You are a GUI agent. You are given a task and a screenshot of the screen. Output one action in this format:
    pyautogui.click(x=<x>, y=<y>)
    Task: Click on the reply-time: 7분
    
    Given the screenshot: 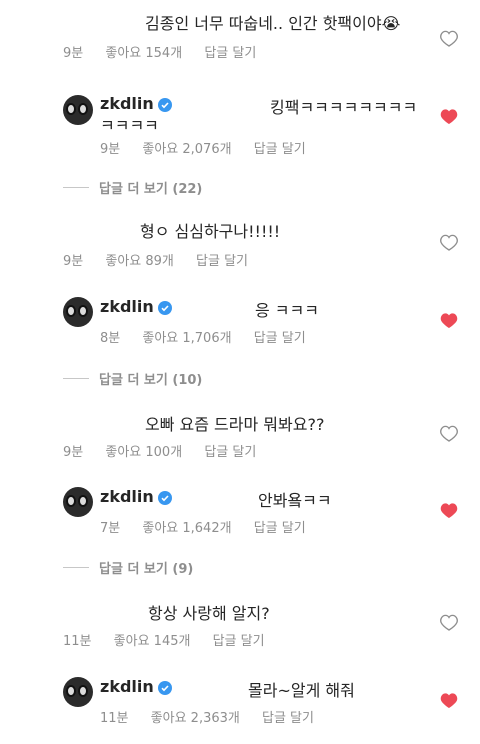 What is the action you would take?
    pyautogui.click(x=110, y=528)
    